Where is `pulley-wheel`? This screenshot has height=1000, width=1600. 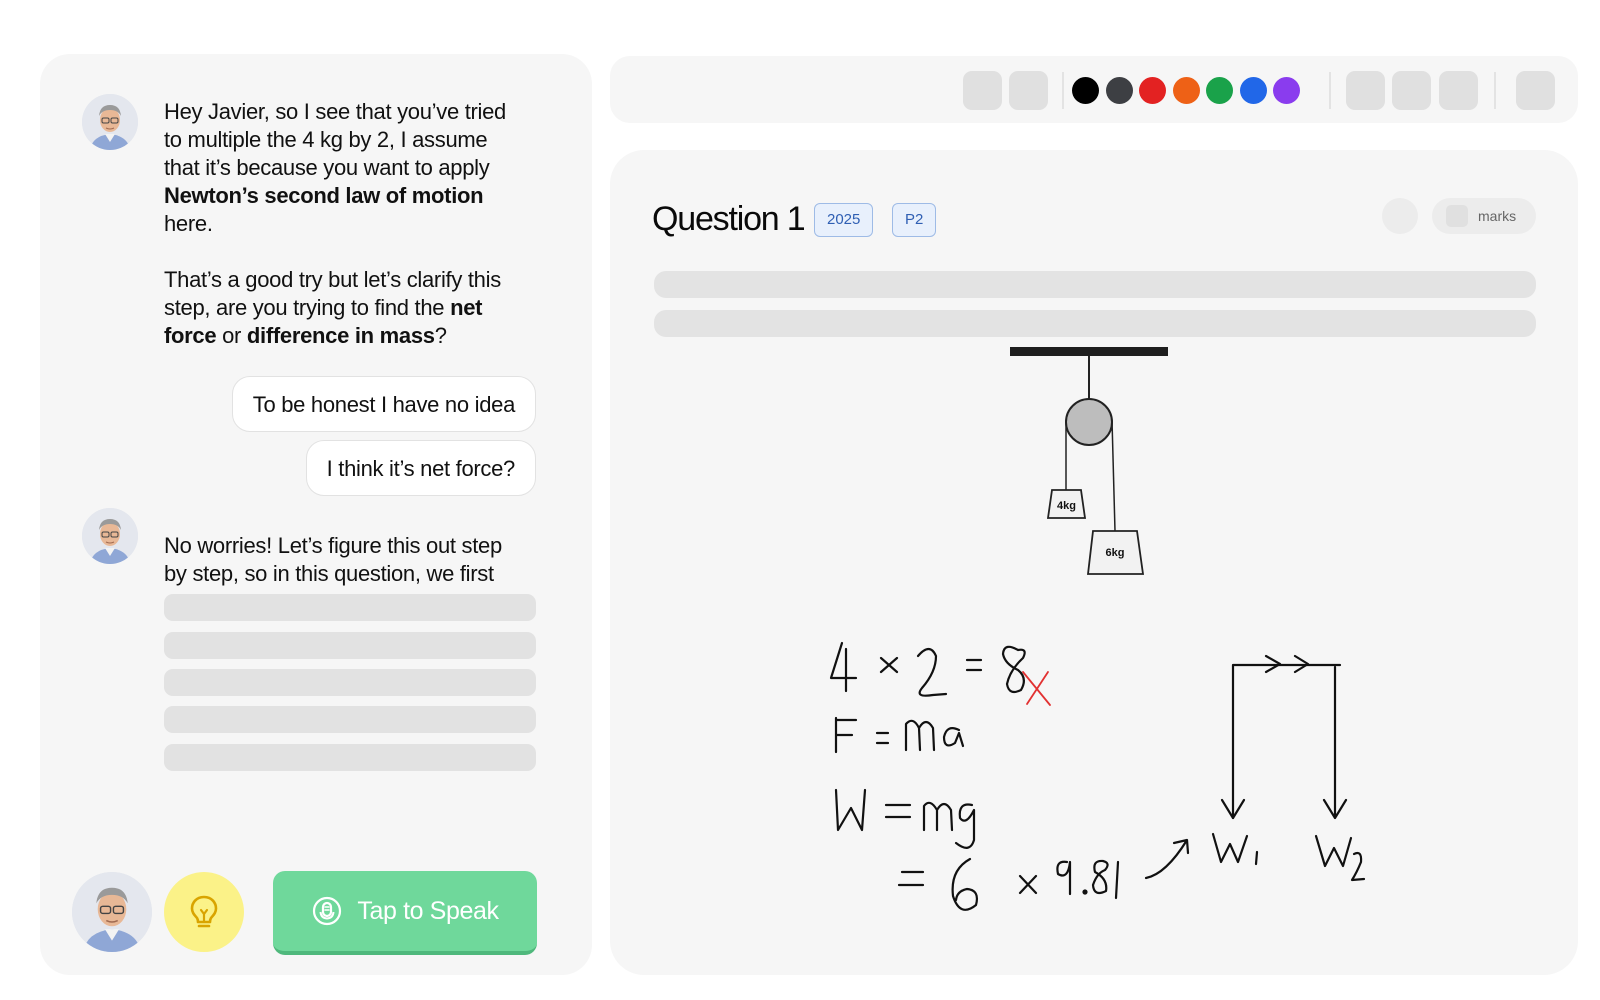
pulley-wheel is located at coordinates (1089, 422).